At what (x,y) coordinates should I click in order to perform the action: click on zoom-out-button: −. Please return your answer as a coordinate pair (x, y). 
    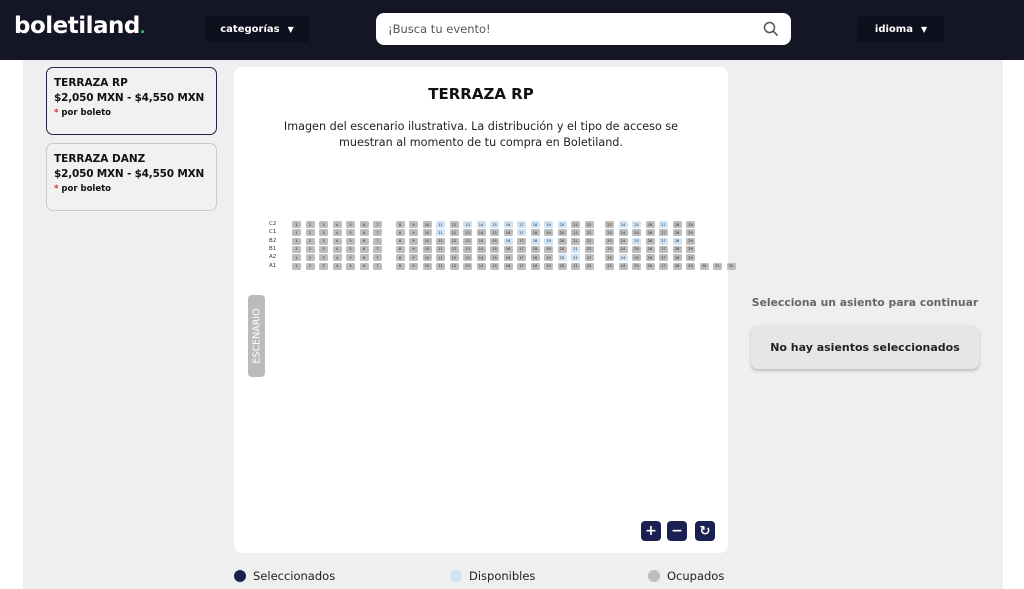
    Looking at the image, I should click on (677, 531).